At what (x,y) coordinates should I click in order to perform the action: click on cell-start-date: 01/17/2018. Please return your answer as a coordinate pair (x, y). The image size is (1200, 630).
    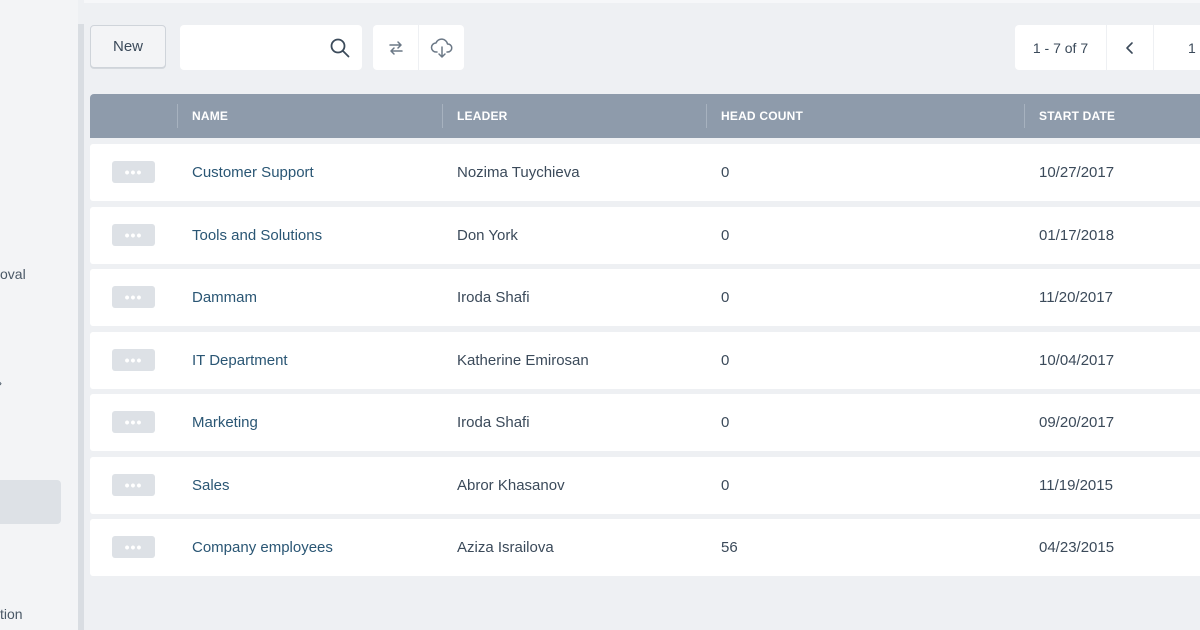
    Looking at the image, I should click on (1077, 235).